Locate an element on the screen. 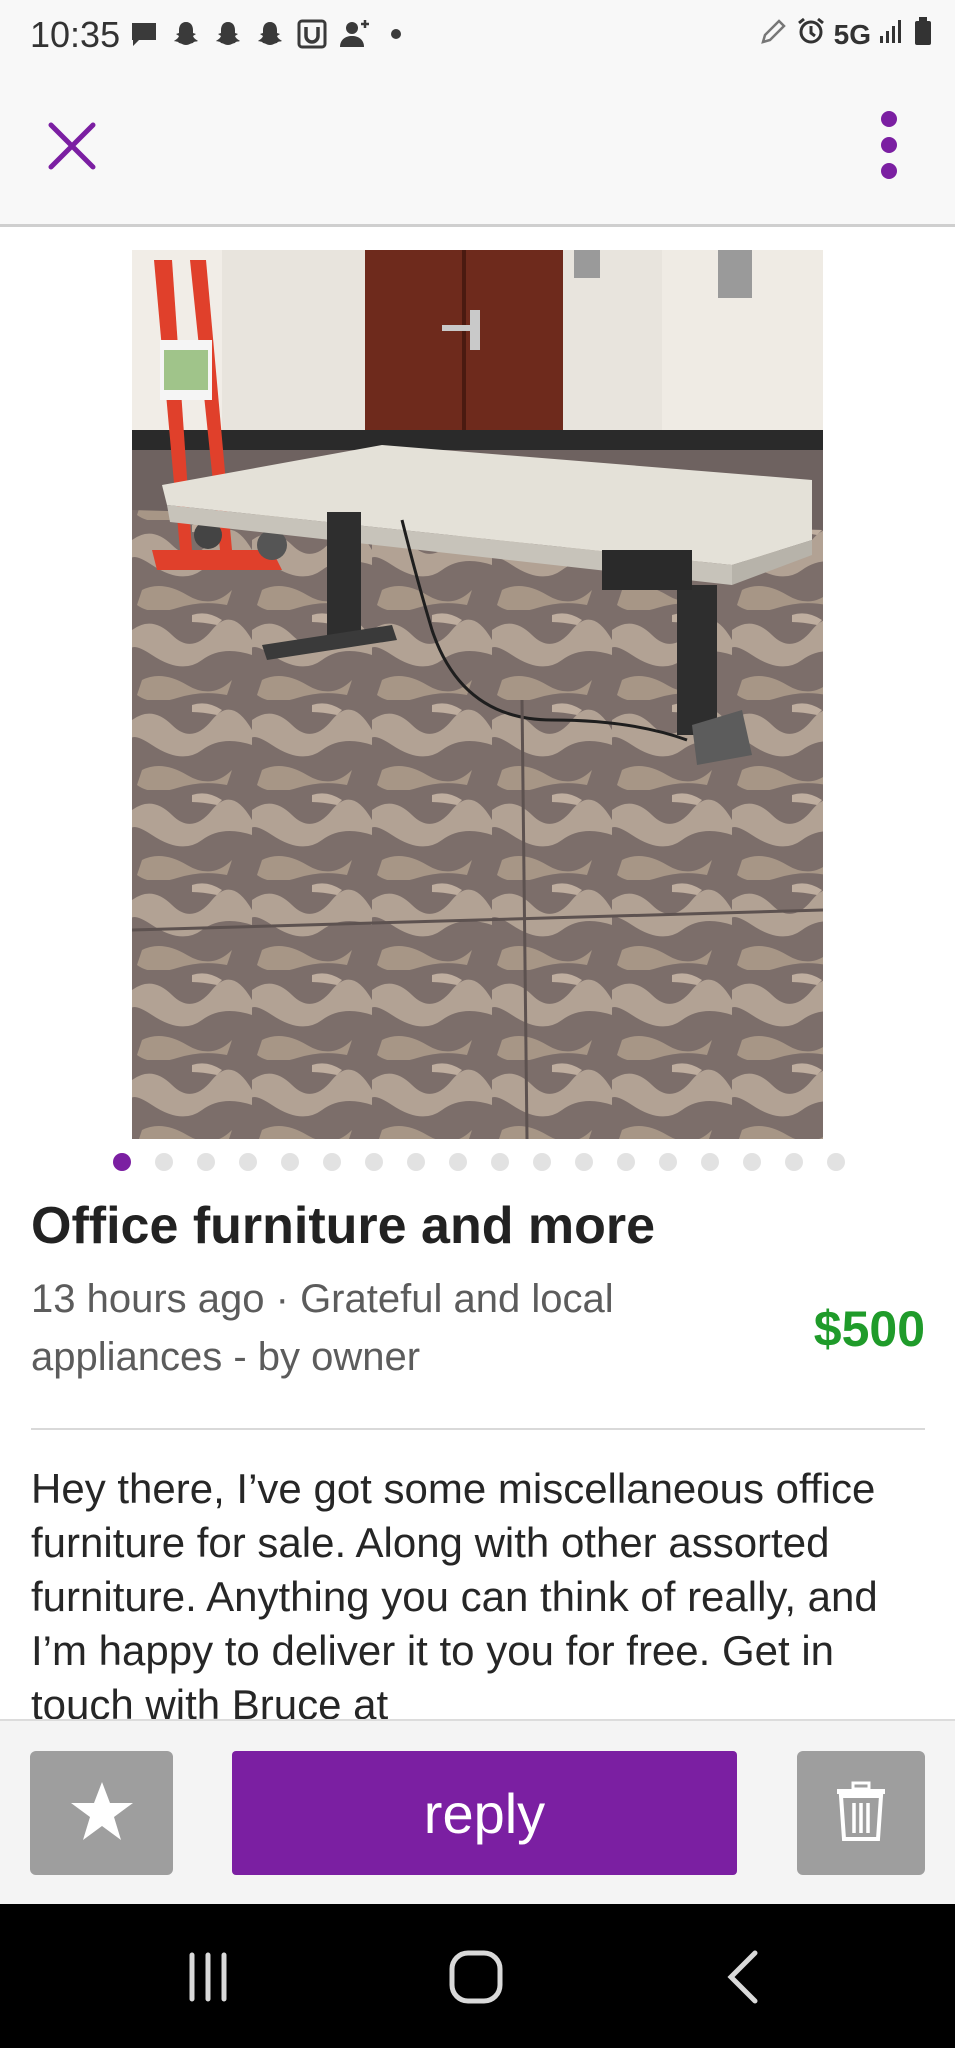  signal-icon is located at coordinates (892, 34).